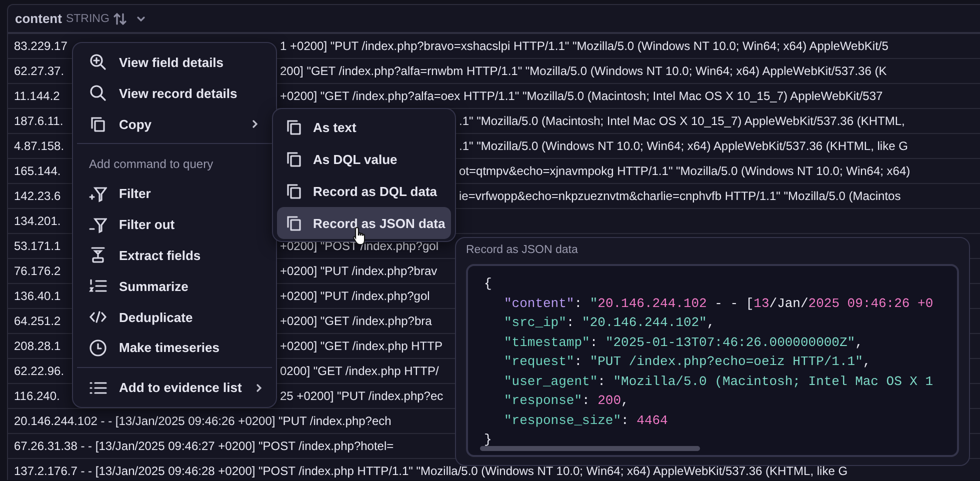 Image resolution: width=980 pixels, height=481 pixels. I want to click on menu-item: Summarize, so click(174, 286).